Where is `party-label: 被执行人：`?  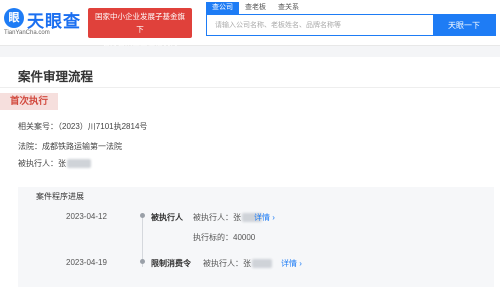
party-label: 被执行人： is located at coordinates (38, 163).